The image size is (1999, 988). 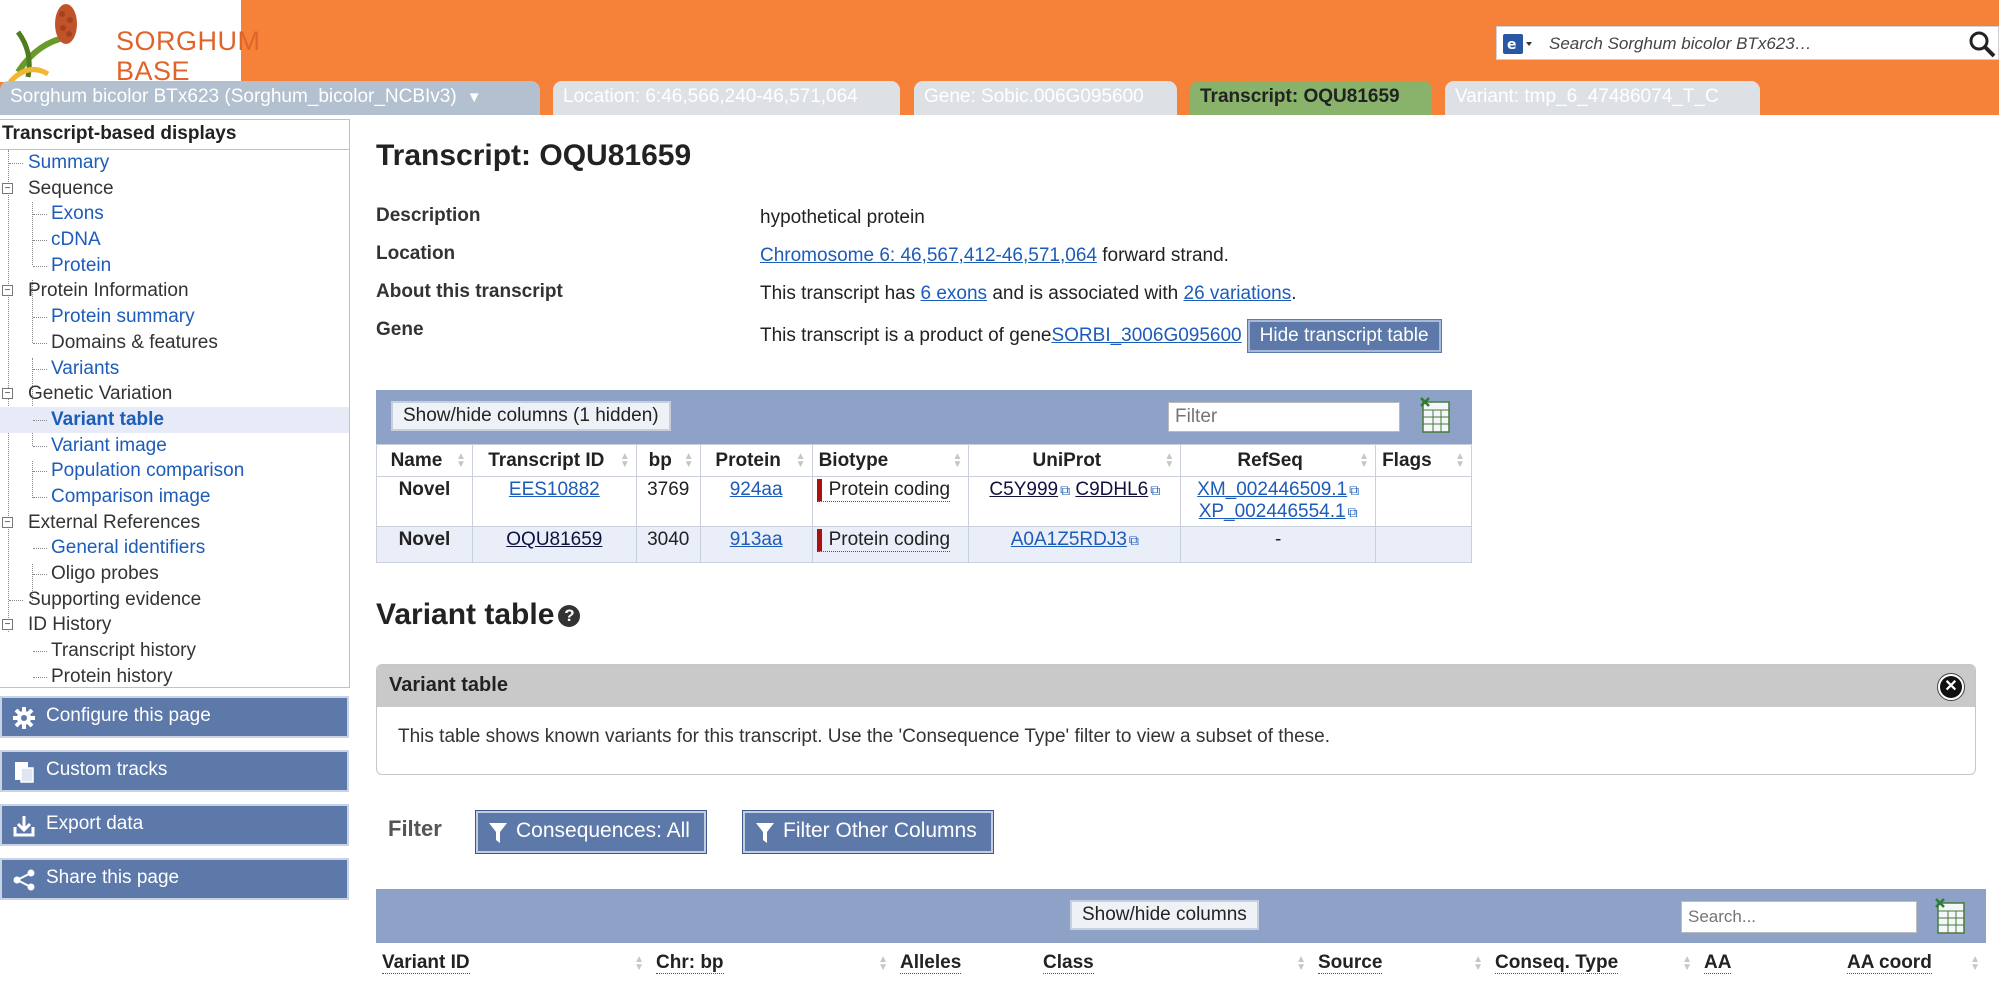 I want to click on sidebar-link-comparison-image: Comparison image, so click(x=130, y=496).